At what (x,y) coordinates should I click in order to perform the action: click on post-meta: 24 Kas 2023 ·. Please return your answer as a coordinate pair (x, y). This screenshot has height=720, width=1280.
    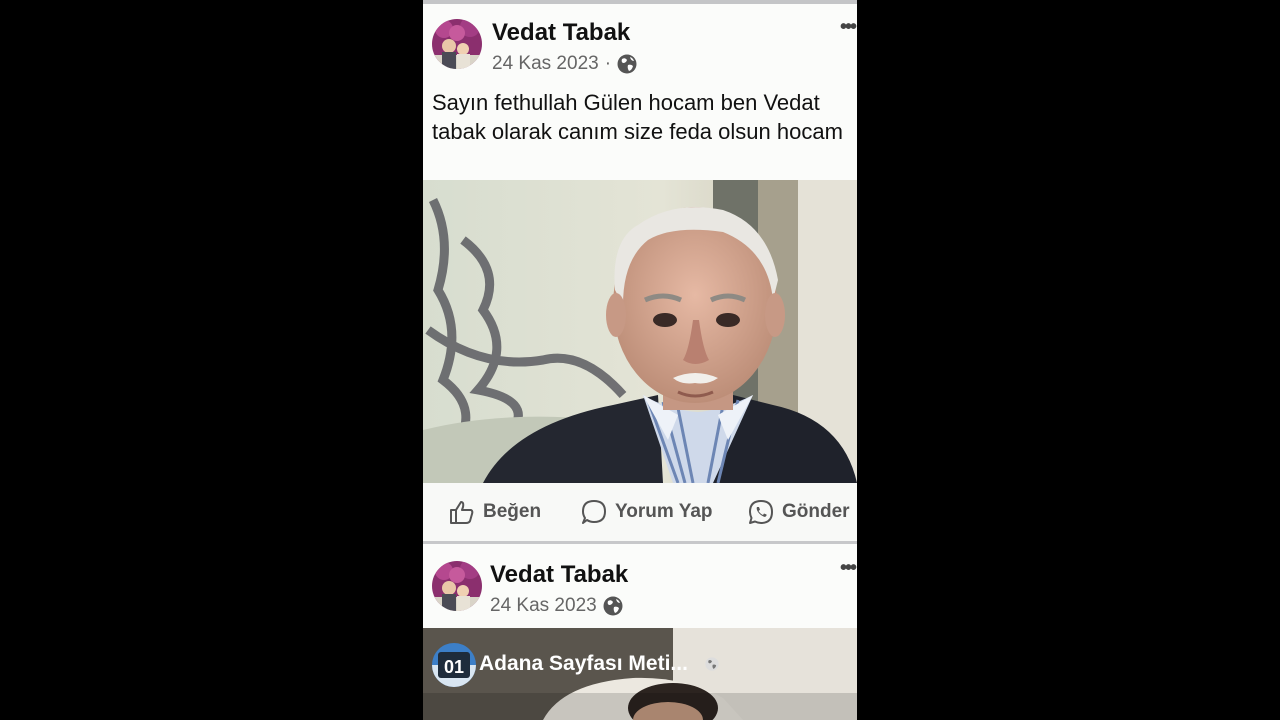
    Looking at the image, I should click on (564, 64).